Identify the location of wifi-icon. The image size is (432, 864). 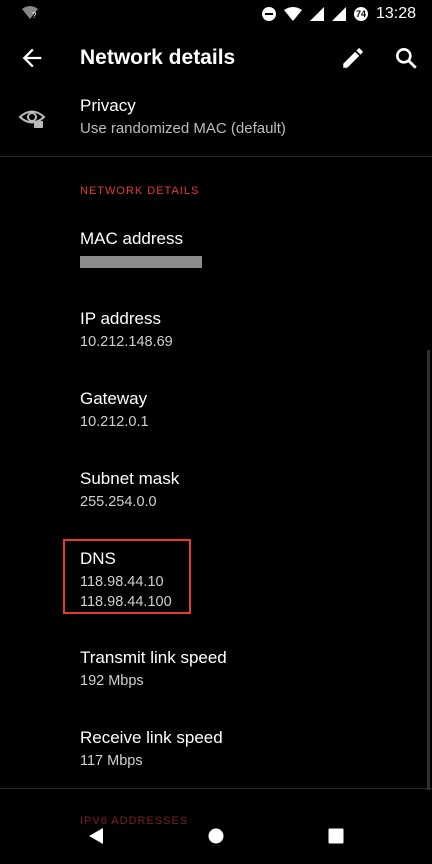
(292, 14).